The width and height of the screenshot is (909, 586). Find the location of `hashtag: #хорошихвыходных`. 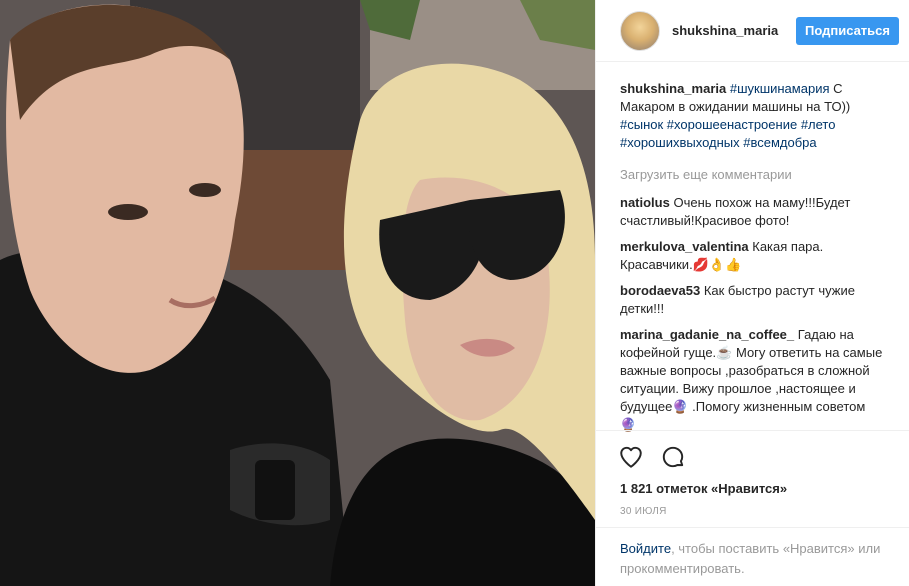

hashtag: #хорошихвыходных is located at coordinates (680, 142).